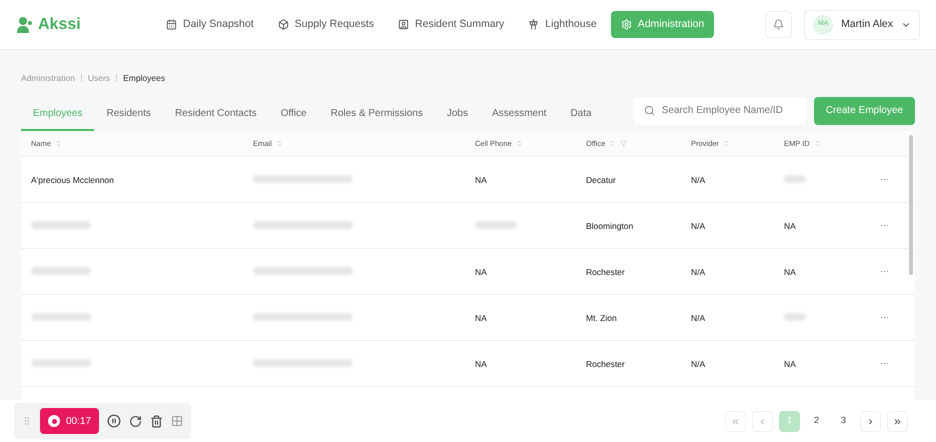  What do you see at coordinates (870, 421) in the screenshot?
I see `page-nav-button: ›` at bounding box center [870, 421].